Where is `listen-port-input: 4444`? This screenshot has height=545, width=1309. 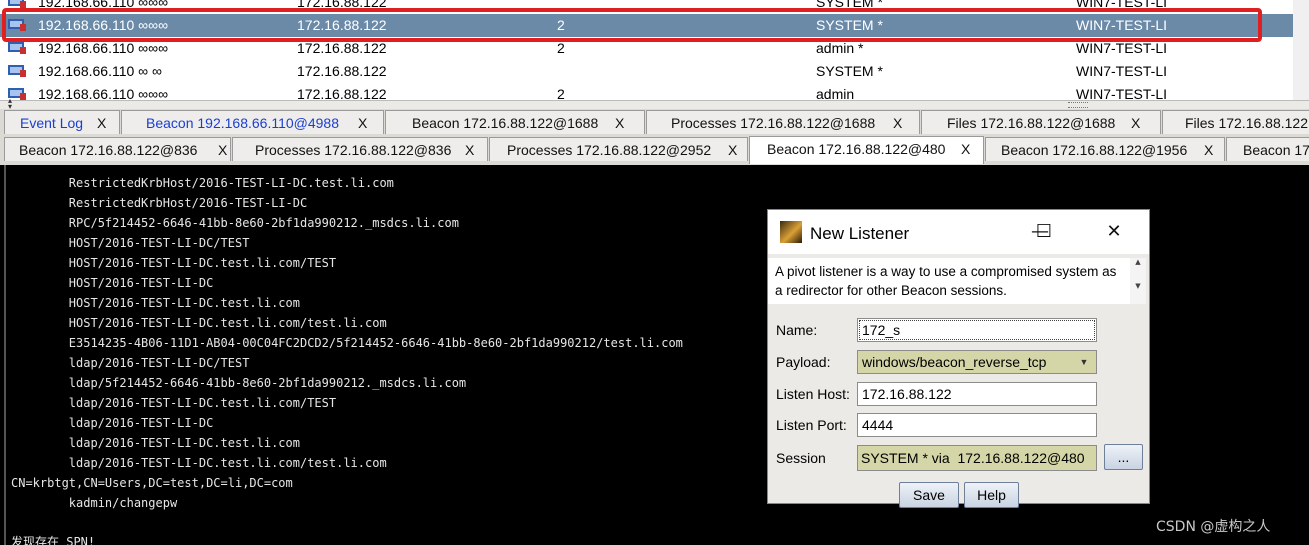
listen-port-input: 4444 is located at coordinates (977, 425).